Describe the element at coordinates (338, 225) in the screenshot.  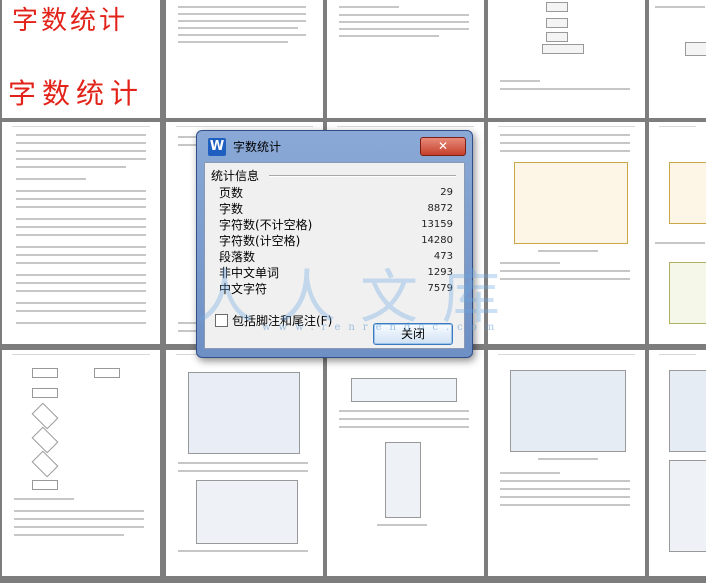
I see `stat-row: 字符数(不计空格) 13159` at that location.